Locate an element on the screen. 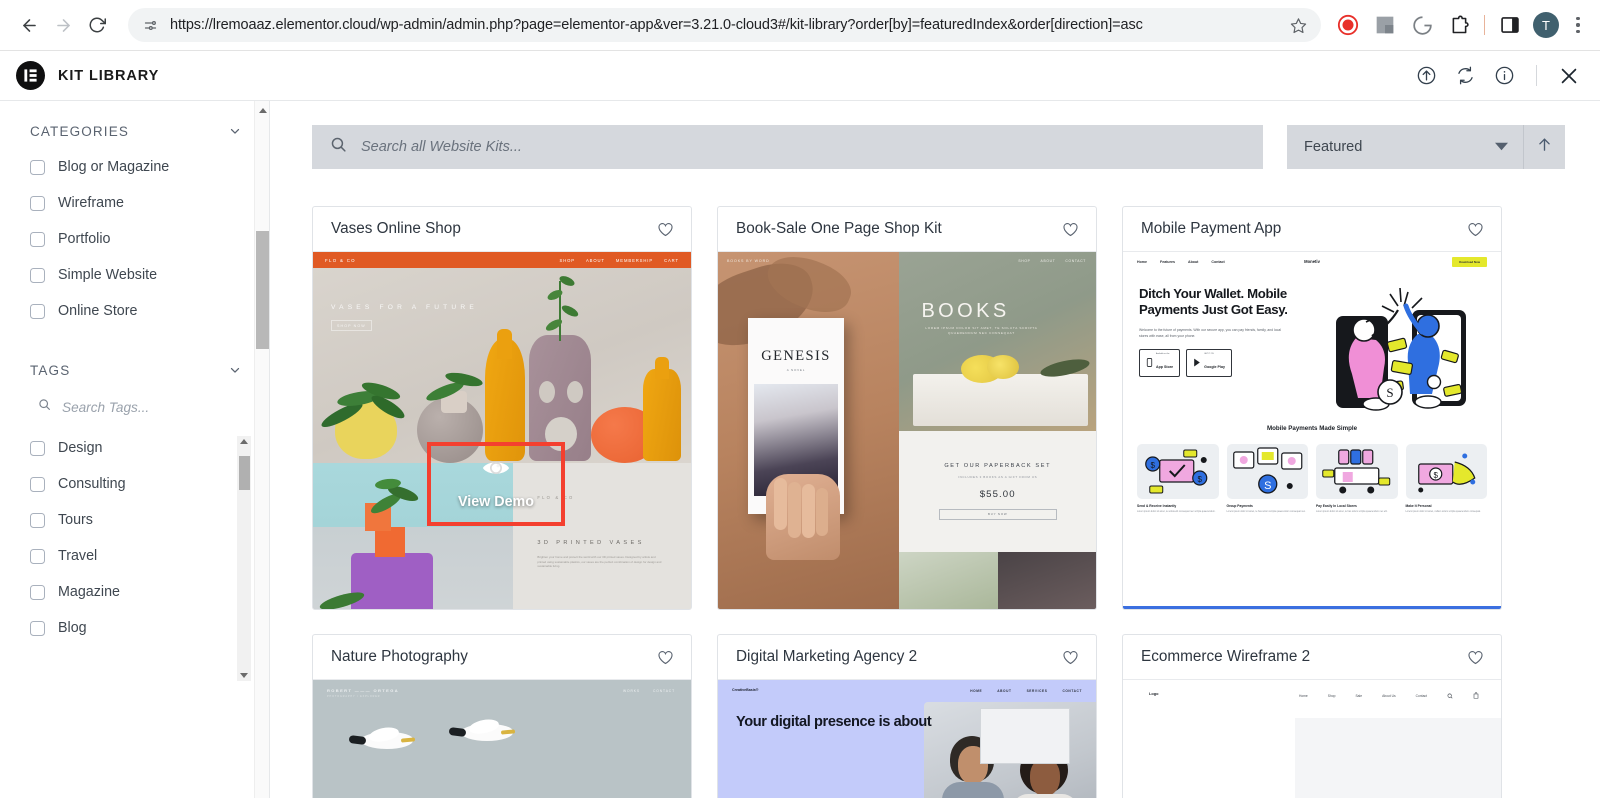 The height and width of the screenshot is (798, 1600). preview-menu-item: CART is located at coordinates (671, 260).